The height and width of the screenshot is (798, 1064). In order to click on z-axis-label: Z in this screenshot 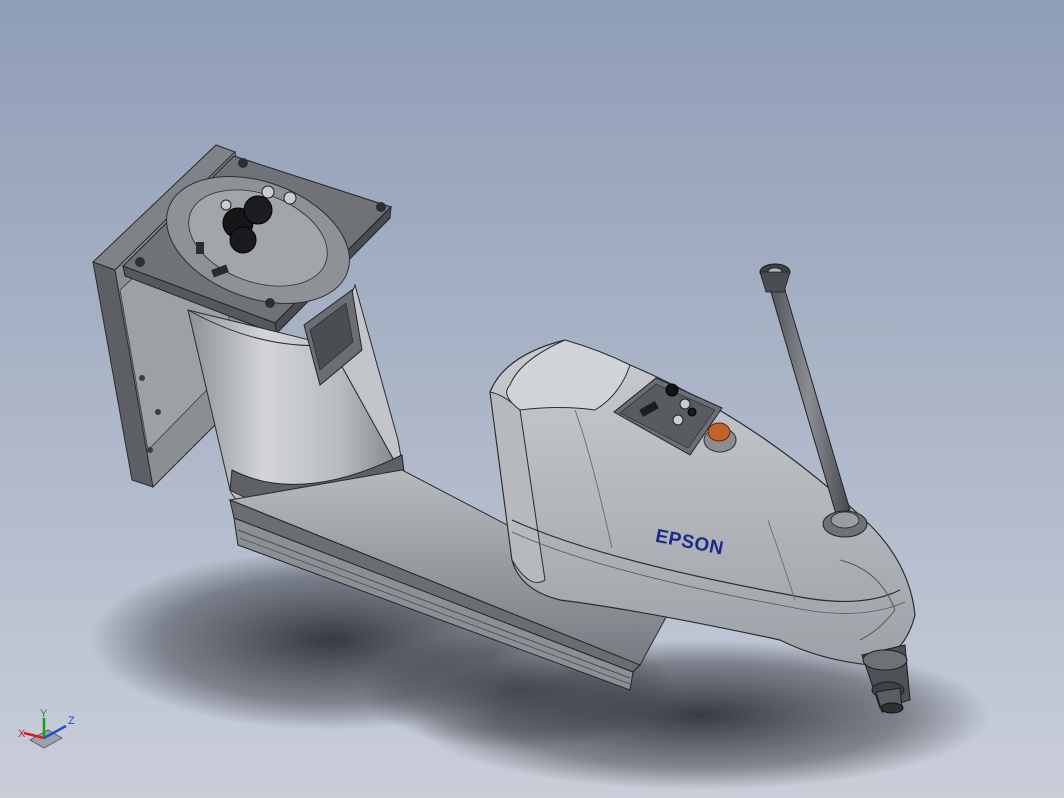, I will do `click(71, 721)`.